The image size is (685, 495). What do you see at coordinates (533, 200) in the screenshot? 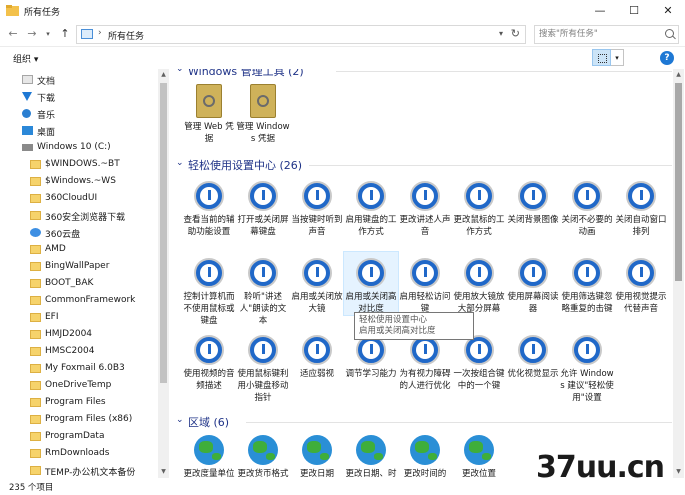
I see `task-item: 关闭背景图像` at bounding box center [533, 200].